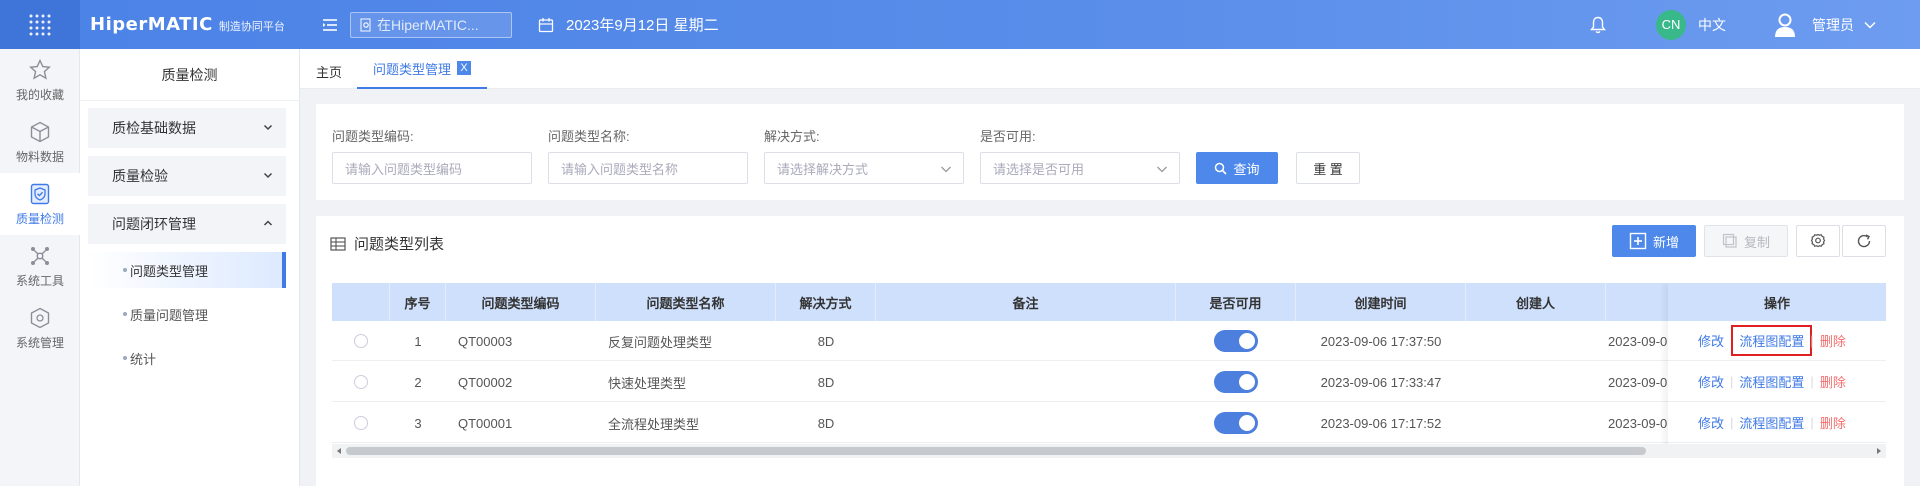 This screenshot has height=486, width=1920. What do you see at coordinates (422, 69) in the screenshot?
I see `tab-issue-type: 问题类型管理 X` at bounding box center [422, 69].